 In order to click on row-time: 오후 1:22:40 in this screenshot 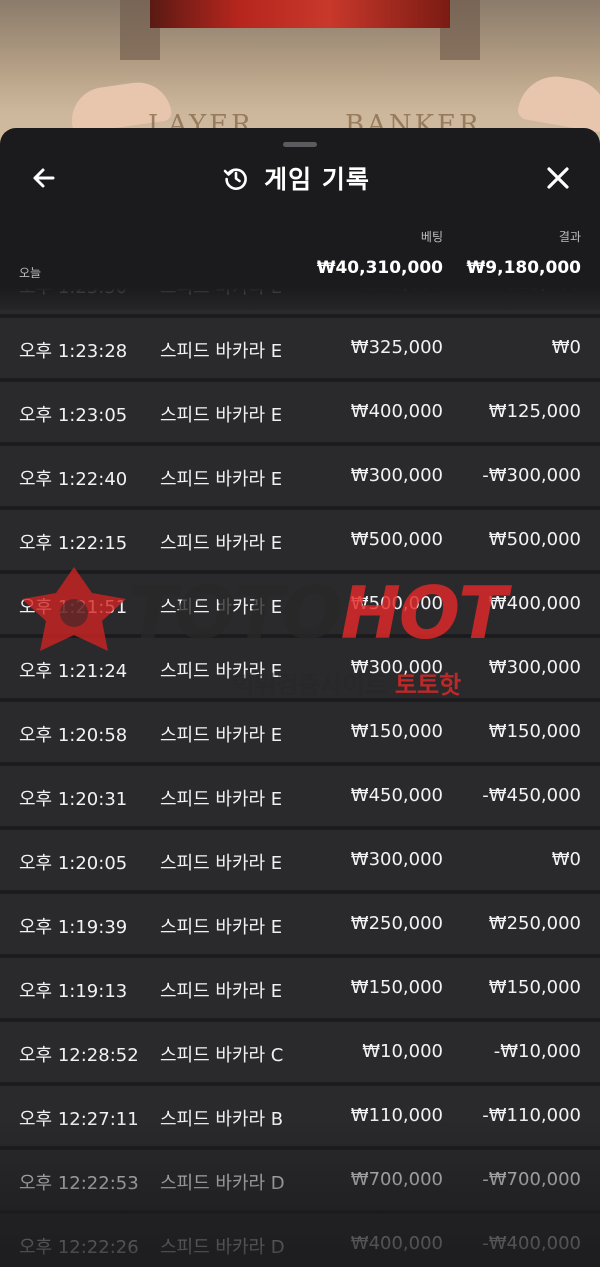, I will do `click(73, 479)`.